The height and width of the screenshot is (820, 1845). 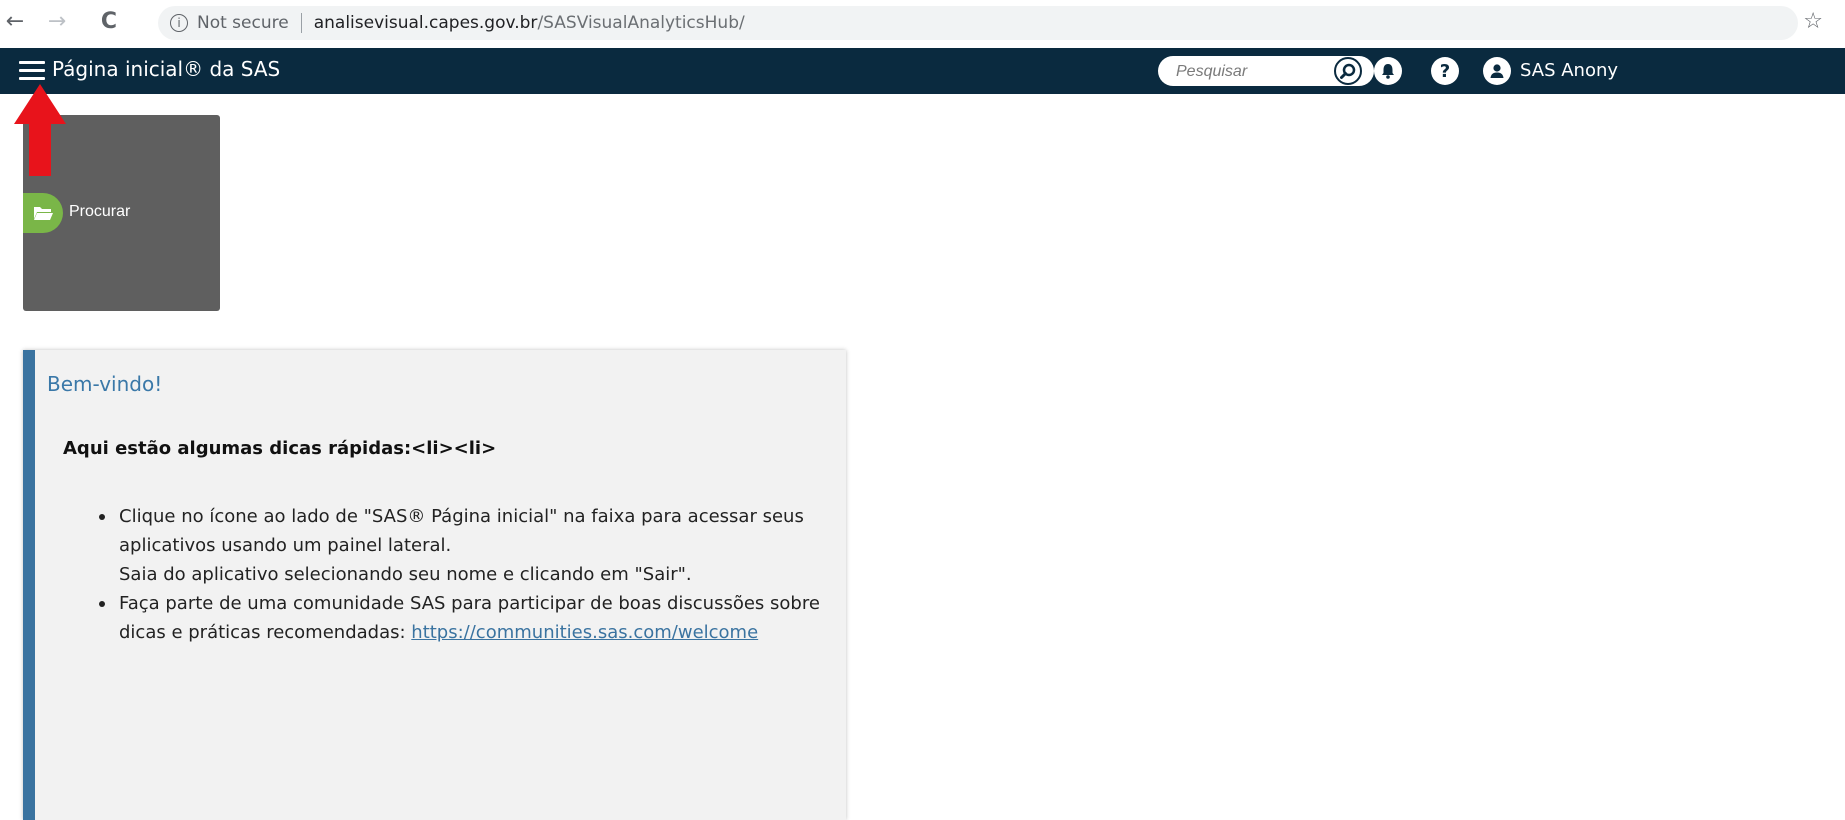 What do you see at coordinates (1569, 70) in the screenshot?
I see `user-name: SAS Anony` at bounding box center [1569, 70].